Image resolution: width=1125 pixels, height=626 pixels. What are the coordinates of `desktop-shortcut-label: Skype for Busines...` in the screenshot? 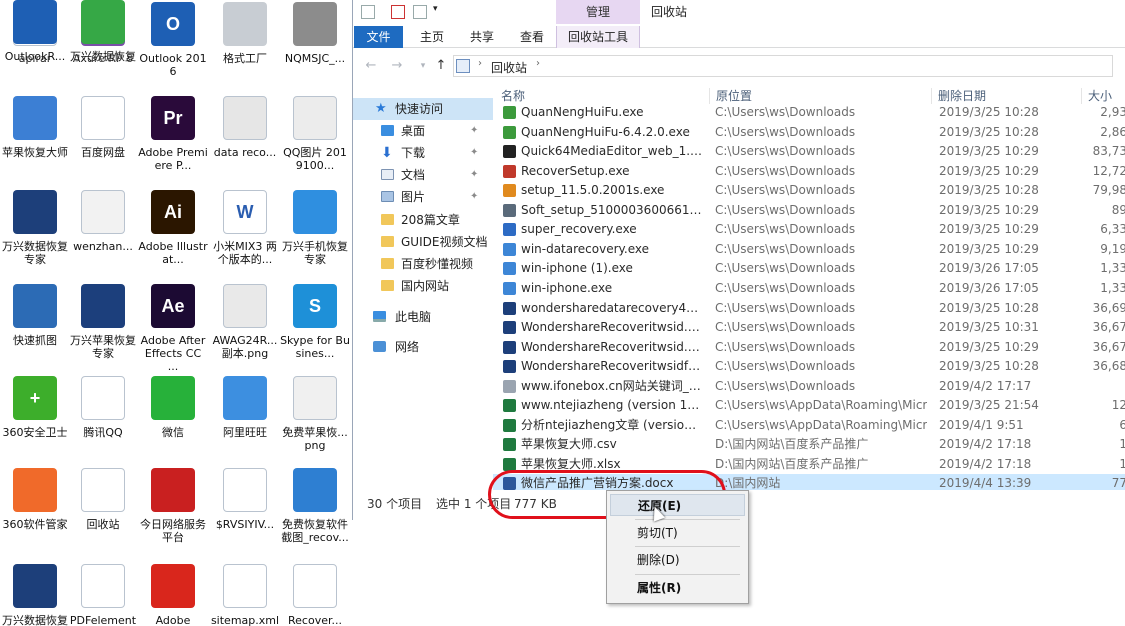 It's located at (315, 347).